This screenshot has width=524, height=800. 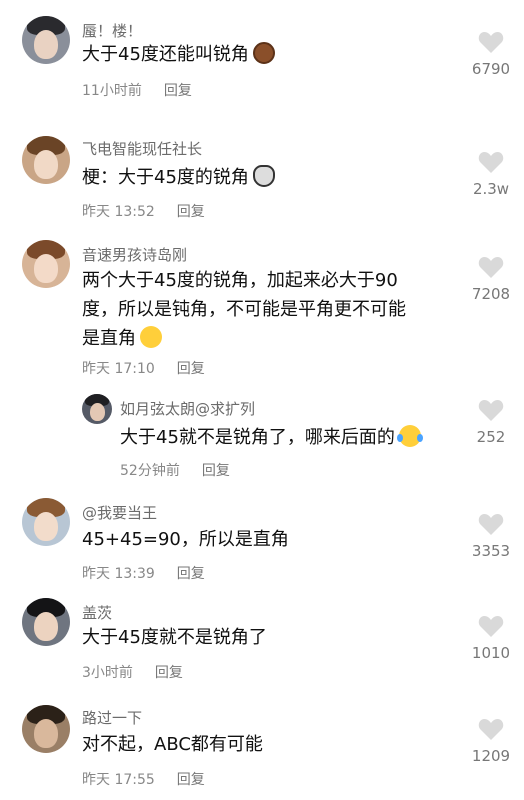 What do you see at coordinates (165, 54) in the screenshot?
I see `comment-text-content: 大于45度还能叫锐角` at bounding box center [165, 54].